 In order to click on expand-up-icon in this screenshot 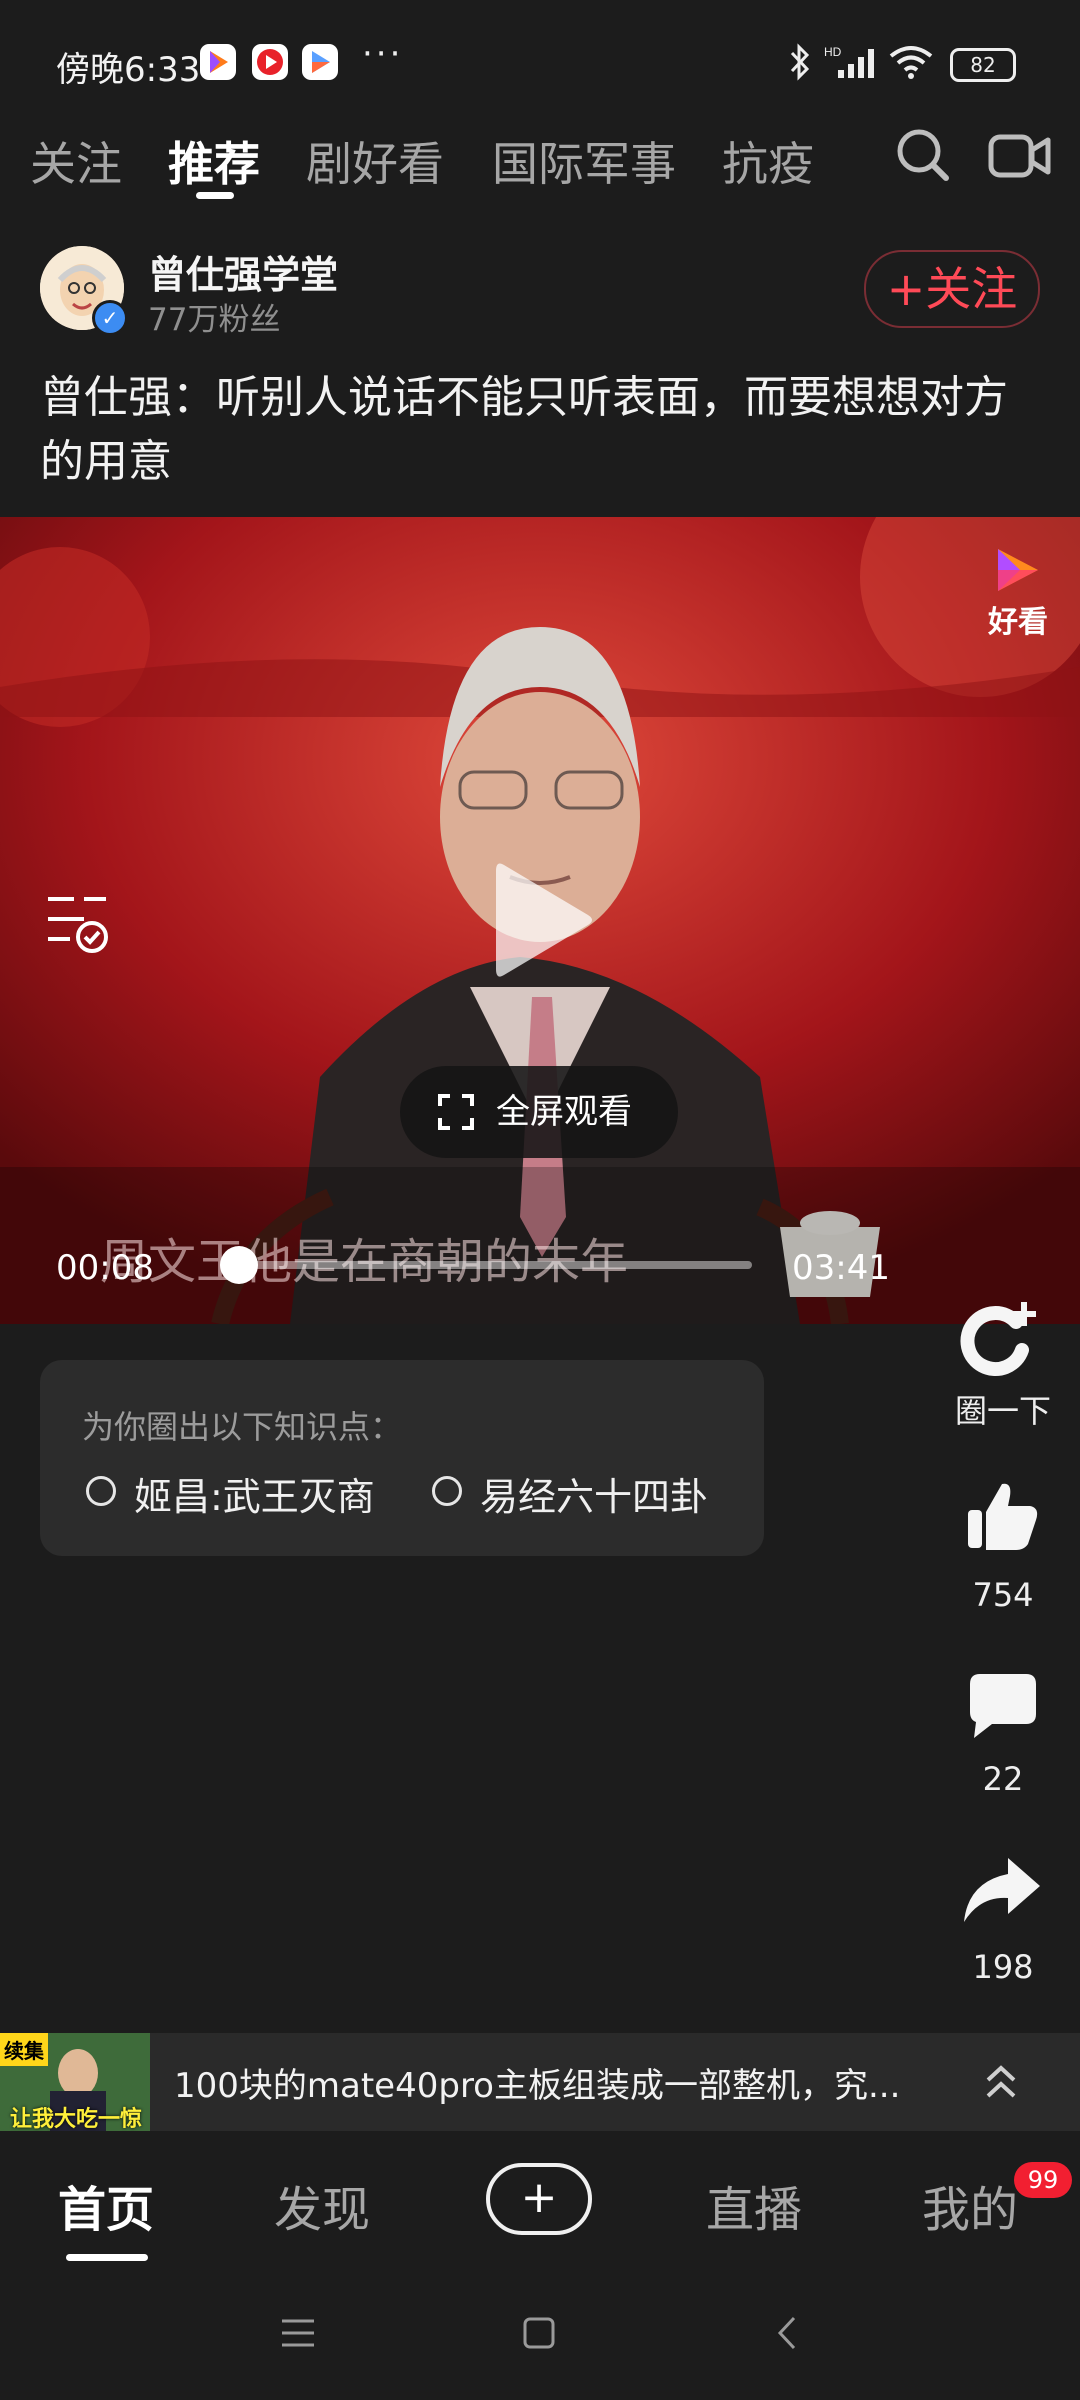, I will do `click(1001, 2084)`.